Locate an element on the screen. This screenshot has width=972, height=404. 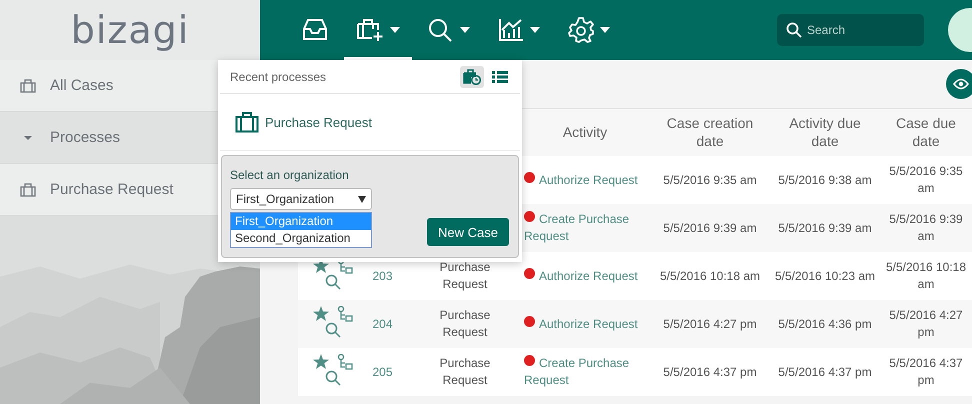
dropdown-option: Second_Organization is located at coordinates (301, 238).